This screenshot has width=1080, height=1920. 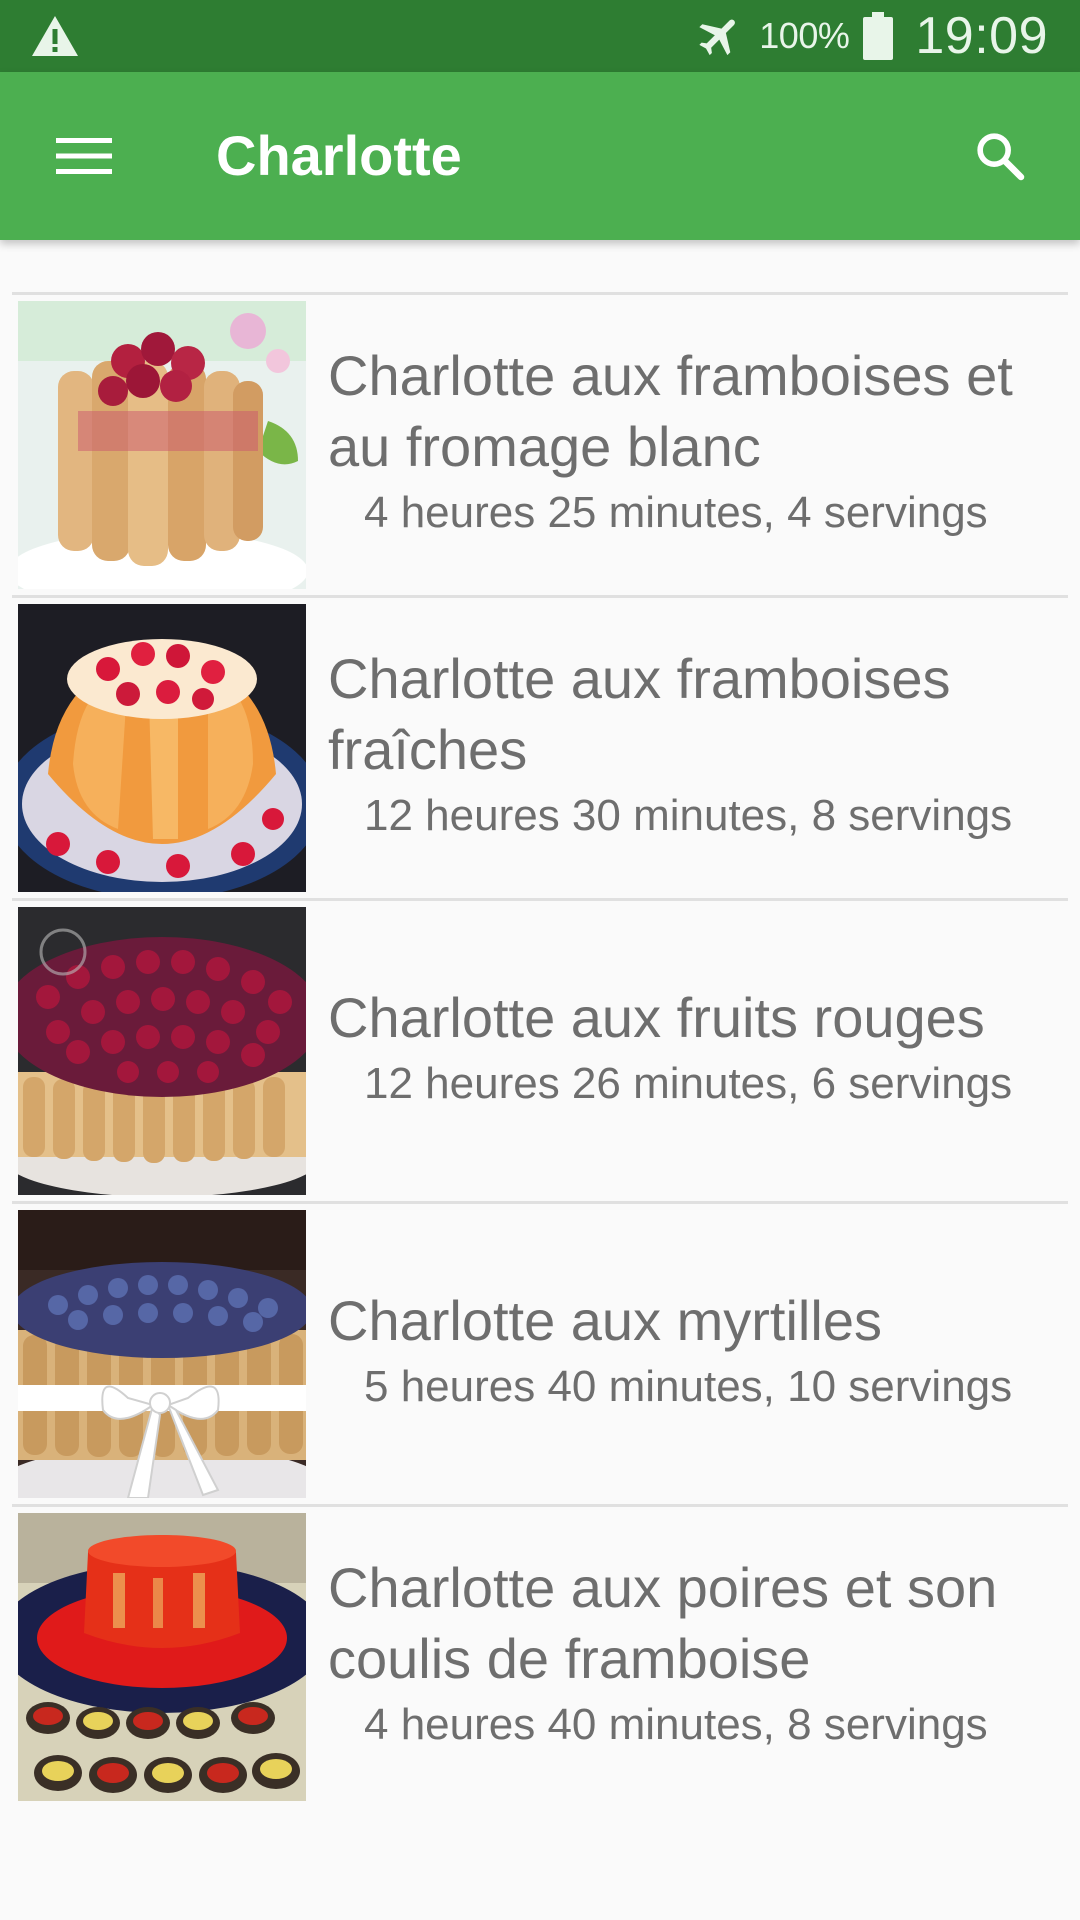 I want to click on search-icon, so click(x=1001, y=157).